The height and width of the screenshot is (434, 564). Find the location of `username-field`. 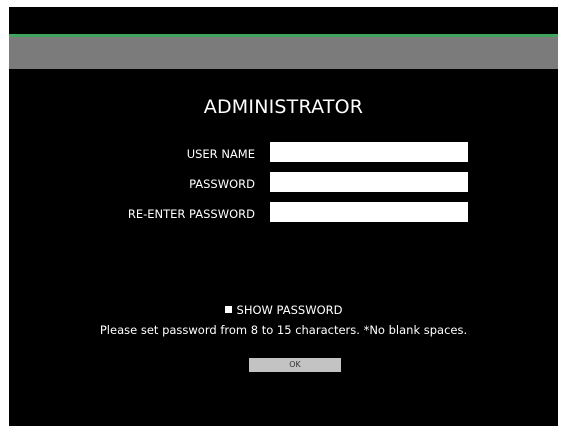

username-field is located at coordinates (369, 152).